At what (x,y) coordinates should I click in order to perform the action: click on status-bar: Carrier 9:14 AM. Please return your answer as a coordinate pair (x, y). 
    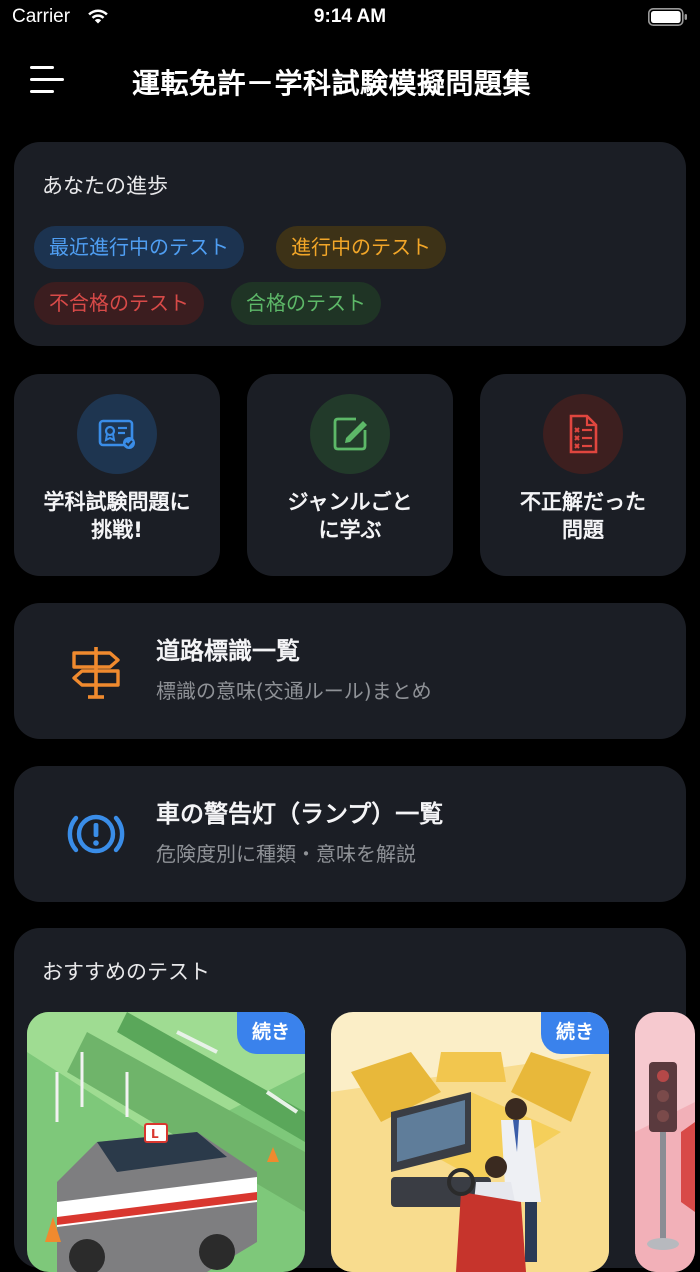
    Looking at the image, I should click on (350, 18).